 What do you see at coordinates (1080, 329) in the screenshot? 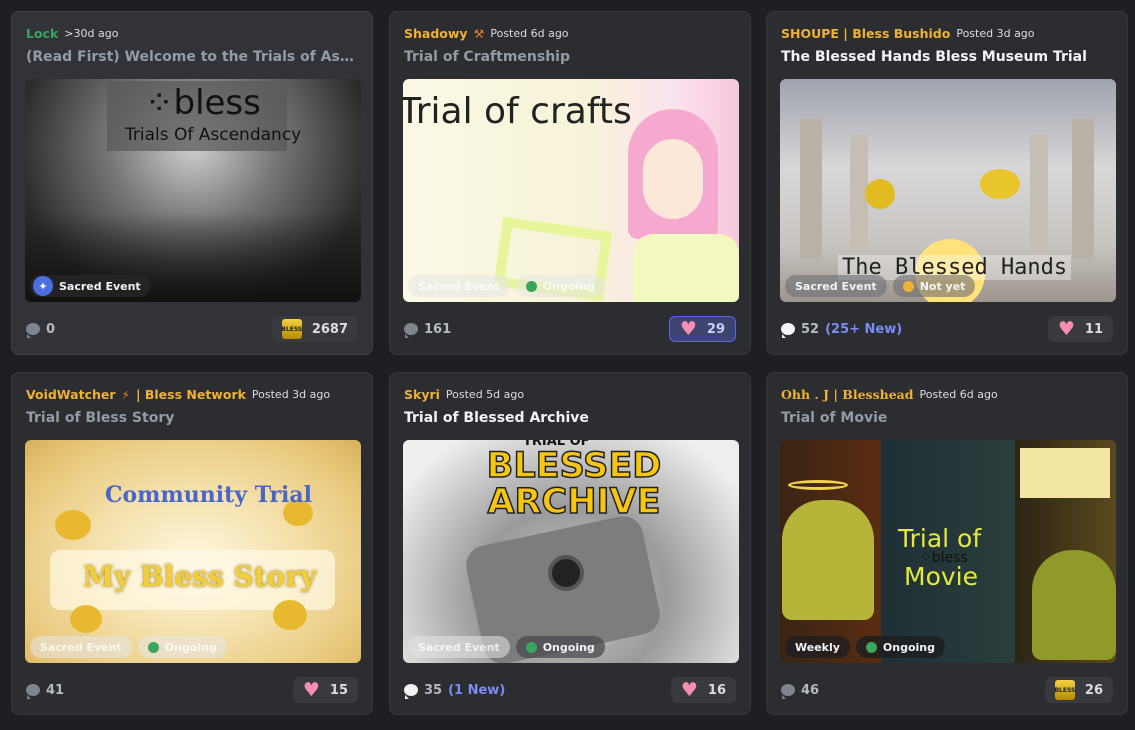
I see `reaction-button: ♥ 11` at bounding box center [1080, 329].